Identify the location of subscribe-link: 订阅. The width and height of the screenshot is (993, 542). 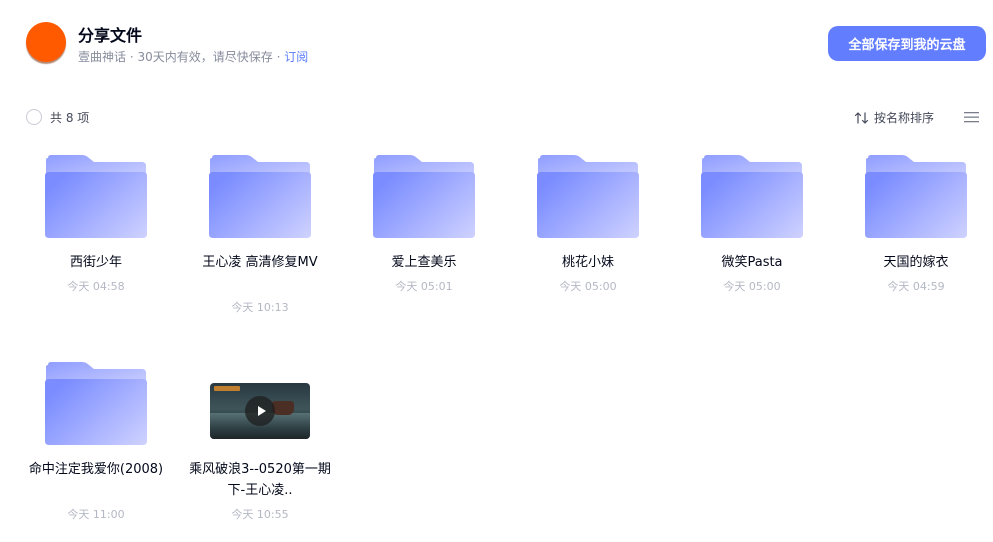
(296, 57).